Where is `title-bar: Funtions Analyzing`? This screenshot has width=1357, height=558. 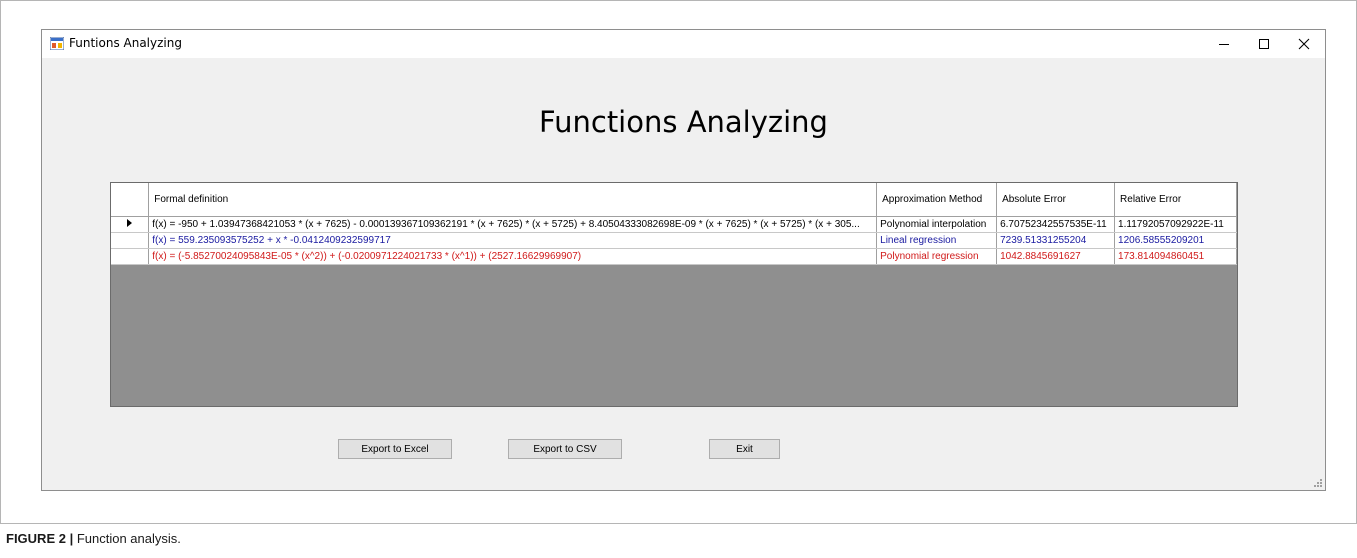 title-bar: Funtions Analyzing is located at coordinates (683, 44).